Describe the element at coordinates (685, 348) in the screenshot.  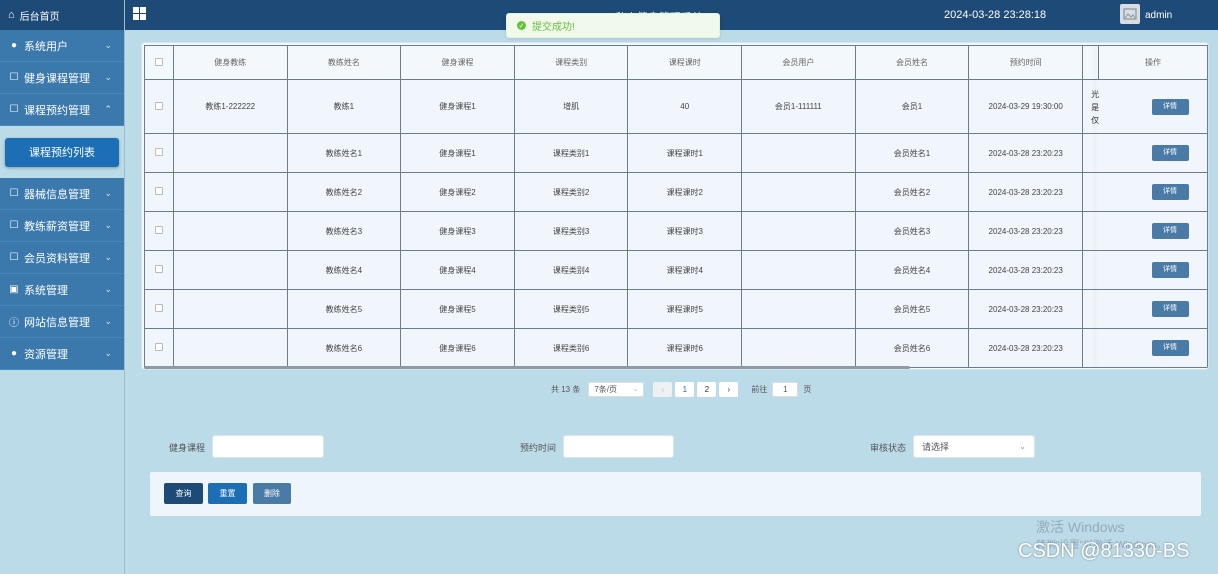
I see `table-cell: 课程课时6` at that location.